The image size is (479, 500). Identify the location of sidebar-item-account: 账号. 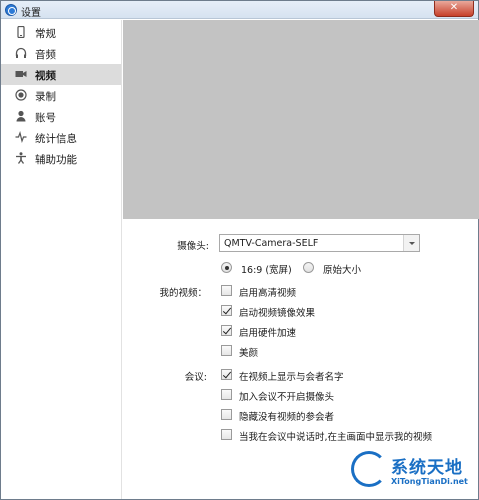
(61, 116).